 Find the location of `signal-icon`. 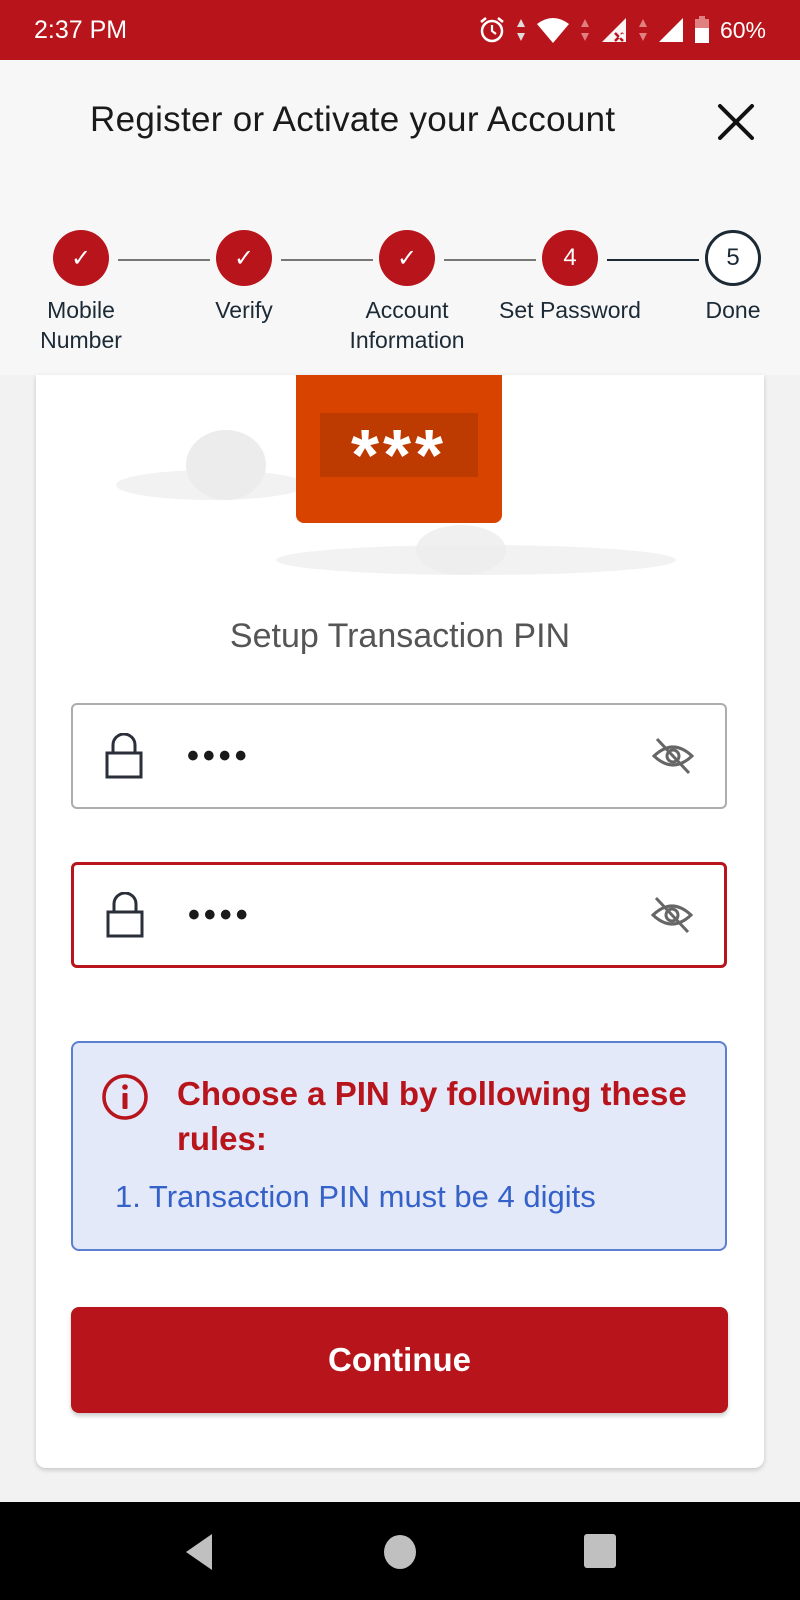

signal-icon is located at coordinates (670, 30).